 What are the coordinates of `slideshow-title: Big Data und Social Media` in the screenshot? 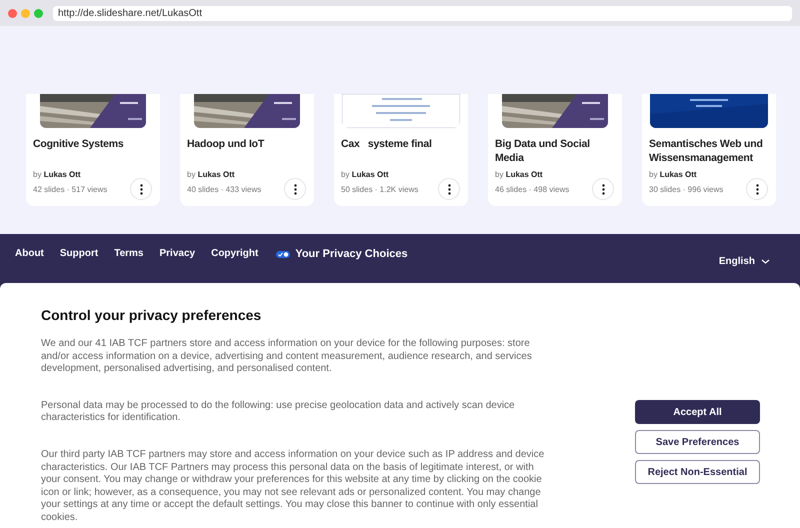 It's located at (555, 152).